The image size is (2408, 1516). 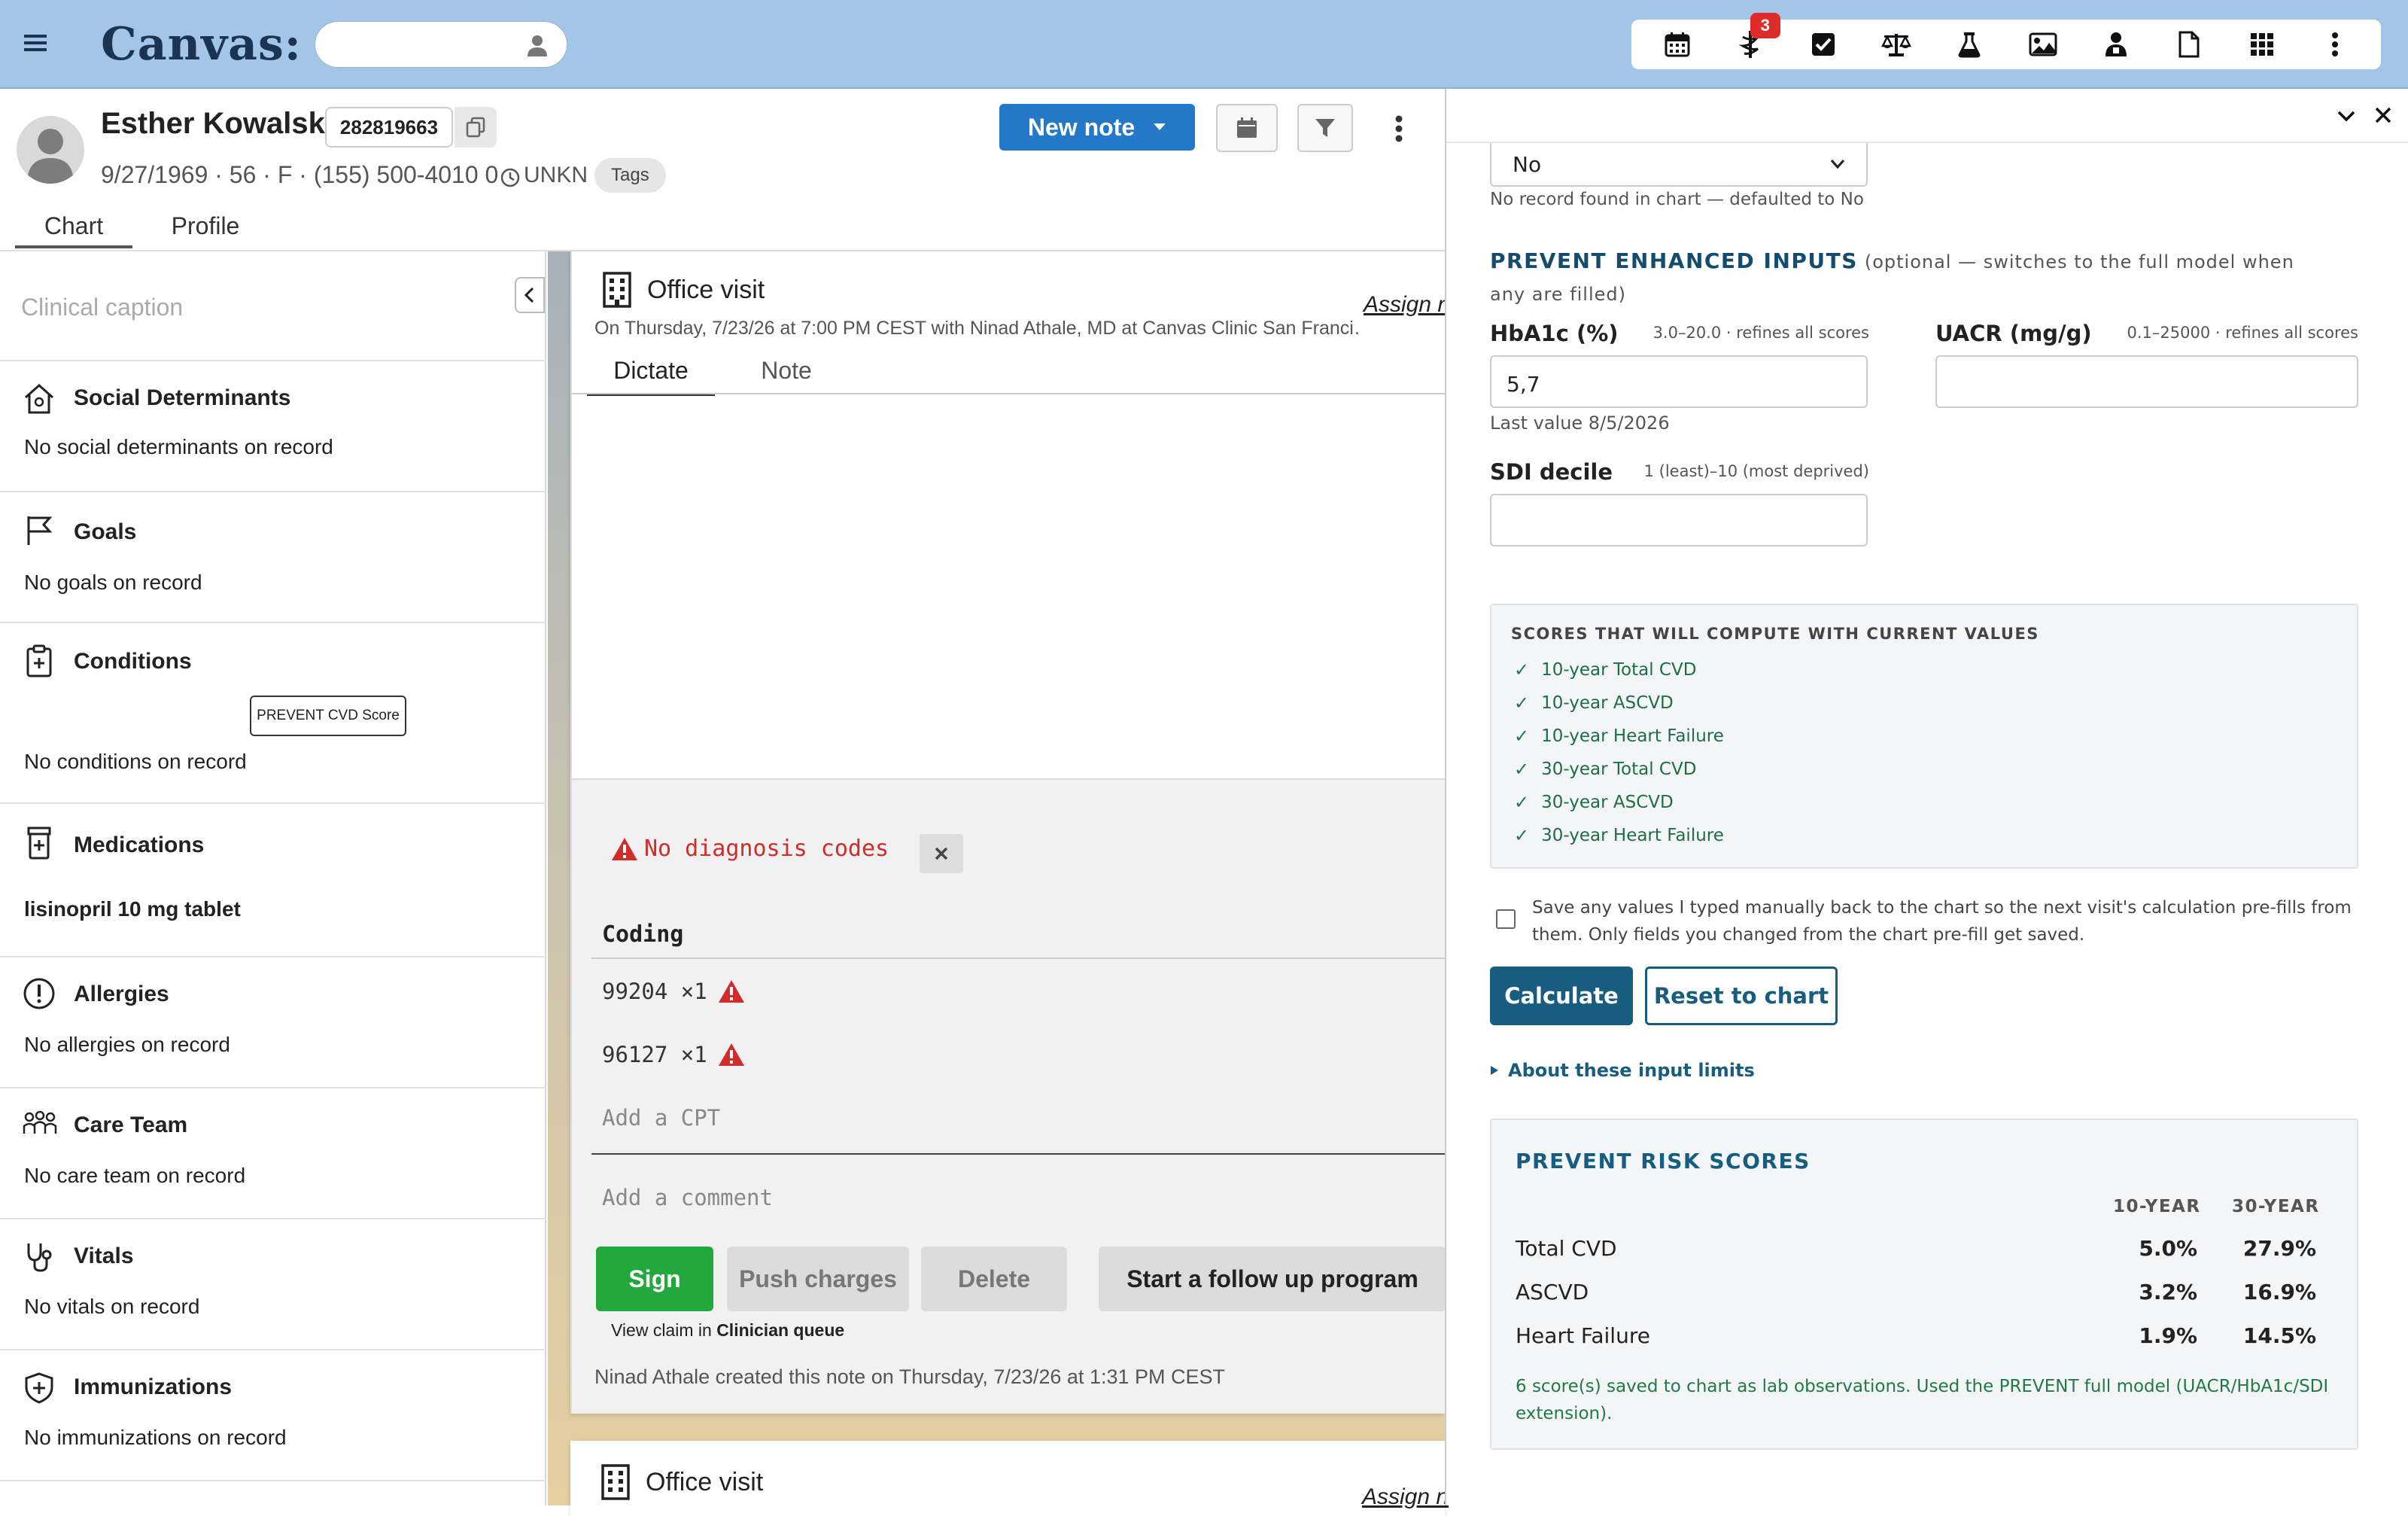 What do you see at coordinates (38, 45) in the screenshot?
I see `hamburger-menu-icon` at bounding box center [38, 45].